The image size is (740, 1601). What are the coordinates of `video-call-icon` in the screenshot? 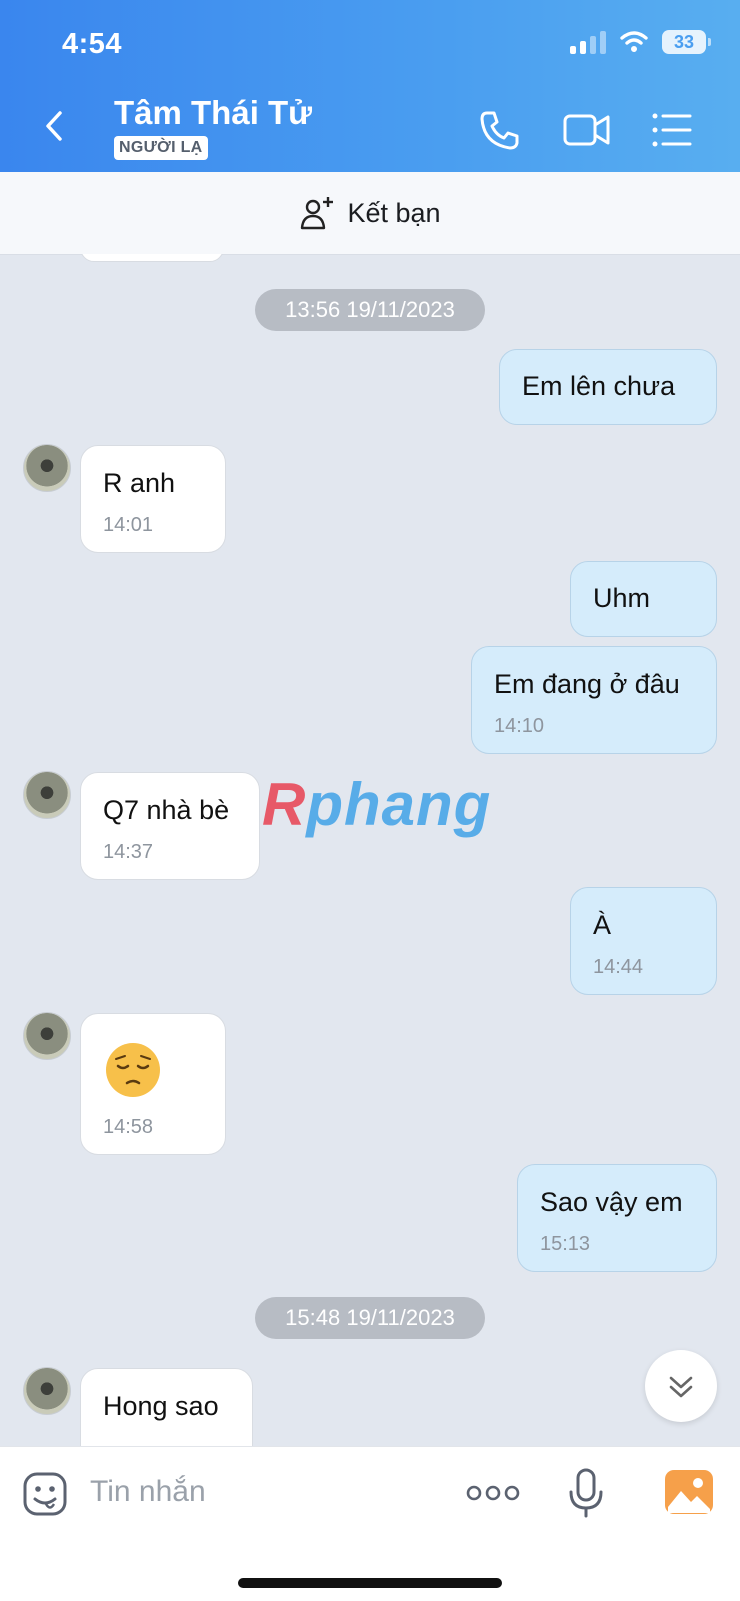 It's located at (587, 130).